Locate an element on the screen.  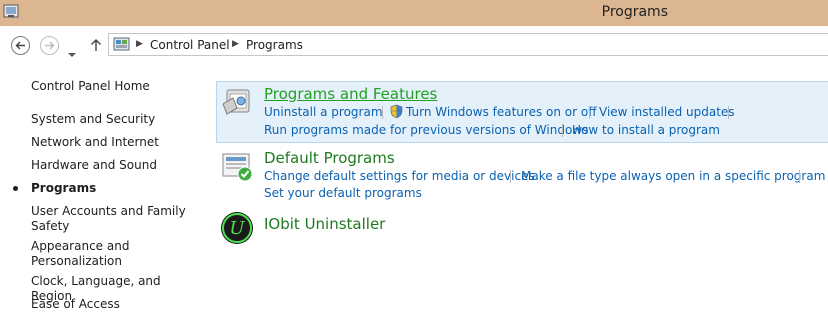
link-how-to-install: How to install a program is located at coordinates (646, 130).